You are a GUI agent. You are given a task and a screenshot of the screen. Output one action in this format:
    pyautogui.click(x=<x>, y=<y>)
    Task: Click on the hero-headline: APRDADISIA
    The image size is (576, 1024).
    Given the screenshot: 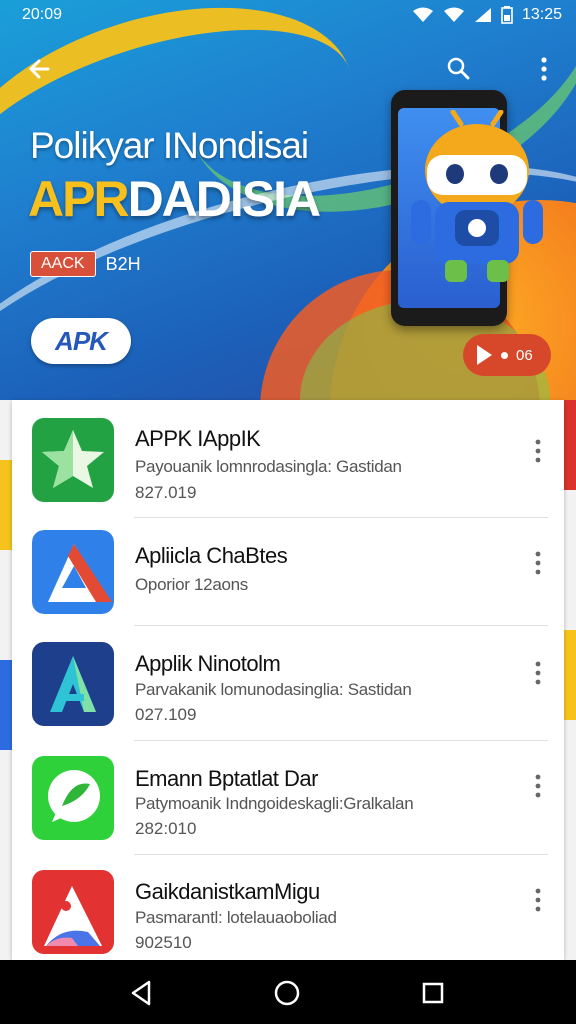 What is the action you would take?
    pyautogui.click(x=175, y=199)
    